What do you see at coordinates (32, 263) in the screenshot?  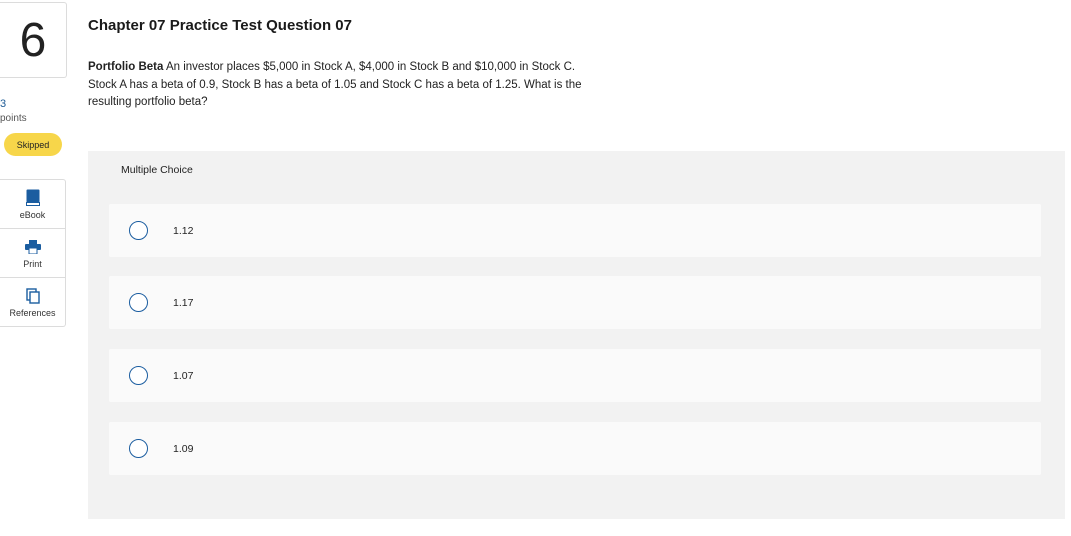 I see `print-label: Print` at bounding box center [32, 263].